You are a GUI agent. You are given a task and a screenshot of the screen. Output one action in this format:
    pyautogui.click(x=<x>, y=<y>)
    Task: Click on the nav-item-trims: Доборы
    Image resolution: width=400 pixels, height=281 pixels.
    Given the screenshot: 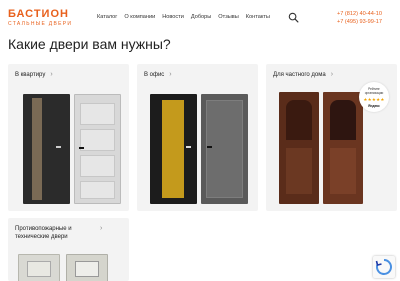 What is the action you would take?
    pyautogui.click(x=201, y=17)
    